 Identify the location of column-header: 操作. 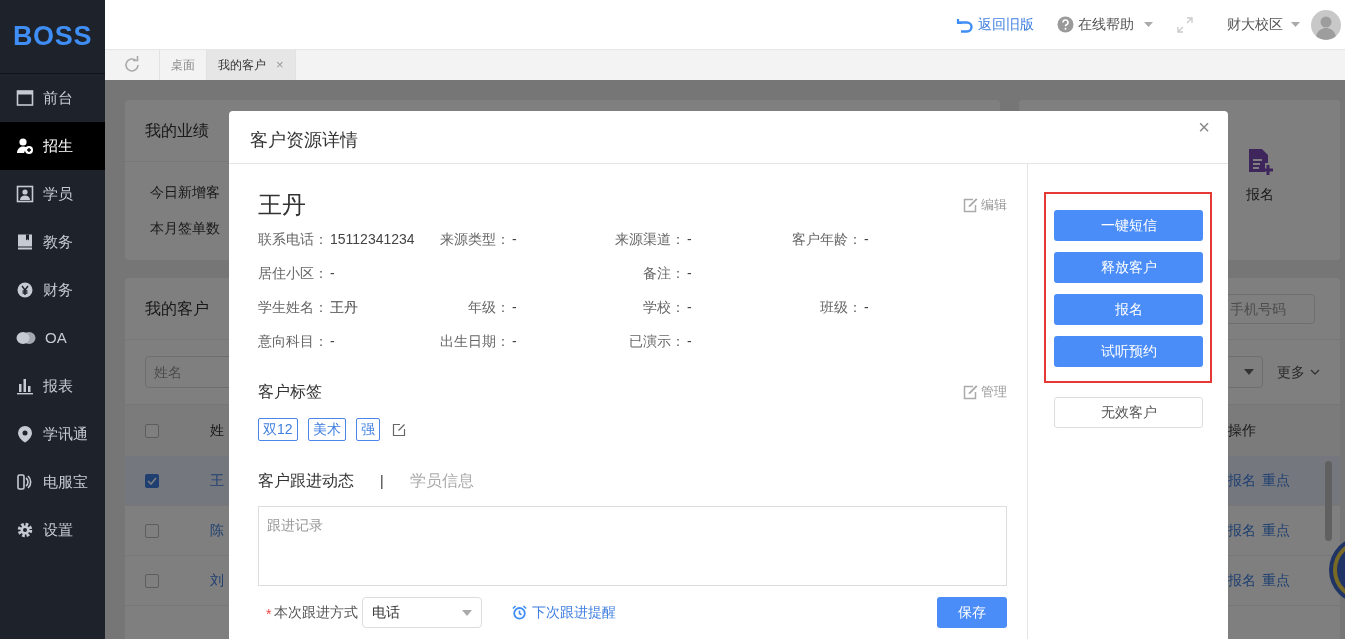
(1242, 430).